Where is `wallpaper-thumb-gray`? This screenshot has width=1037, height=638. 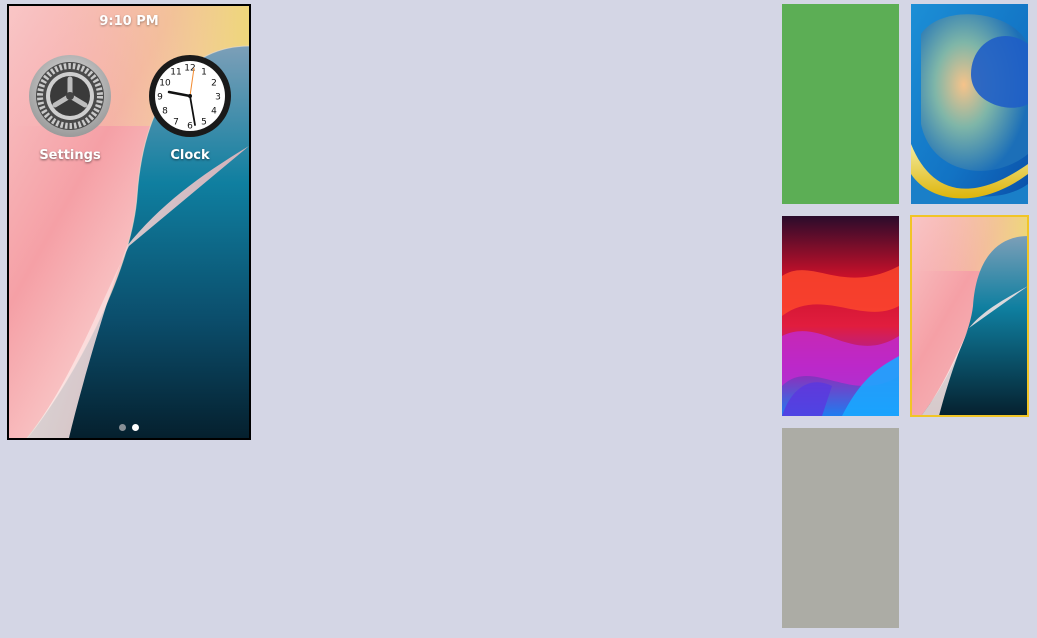 wallpaper-thumb-gray is located at coordinates (840, 528).